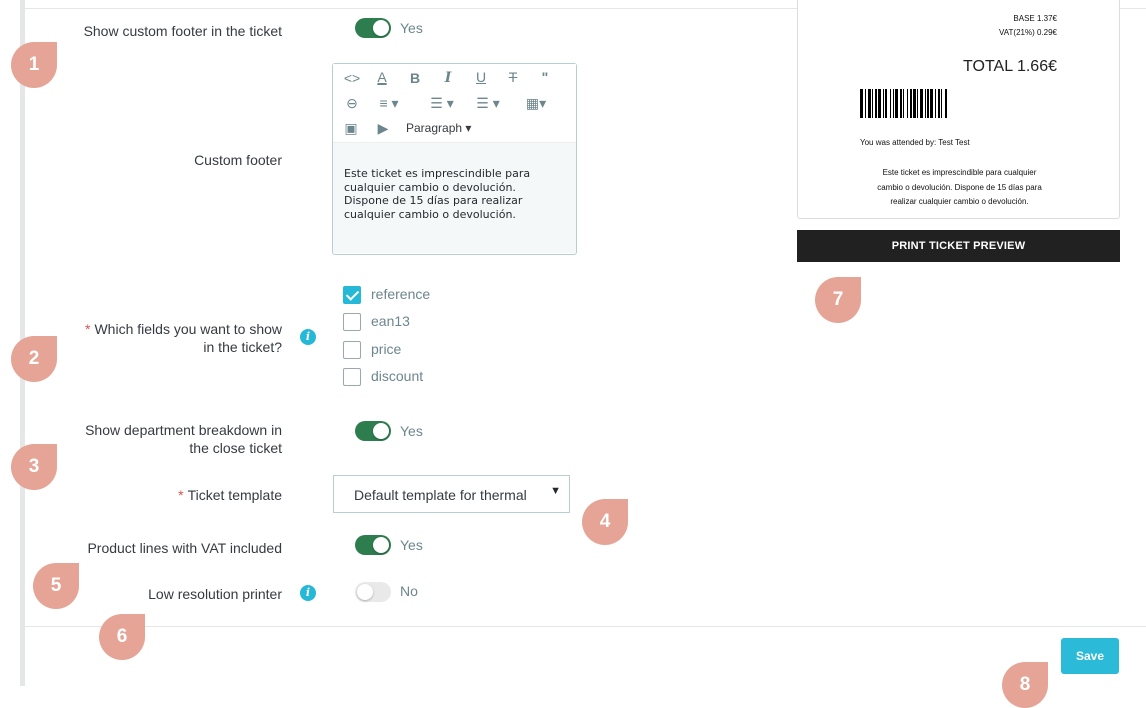  I want to click on callout-badge-4: 4, so click(605, 522).